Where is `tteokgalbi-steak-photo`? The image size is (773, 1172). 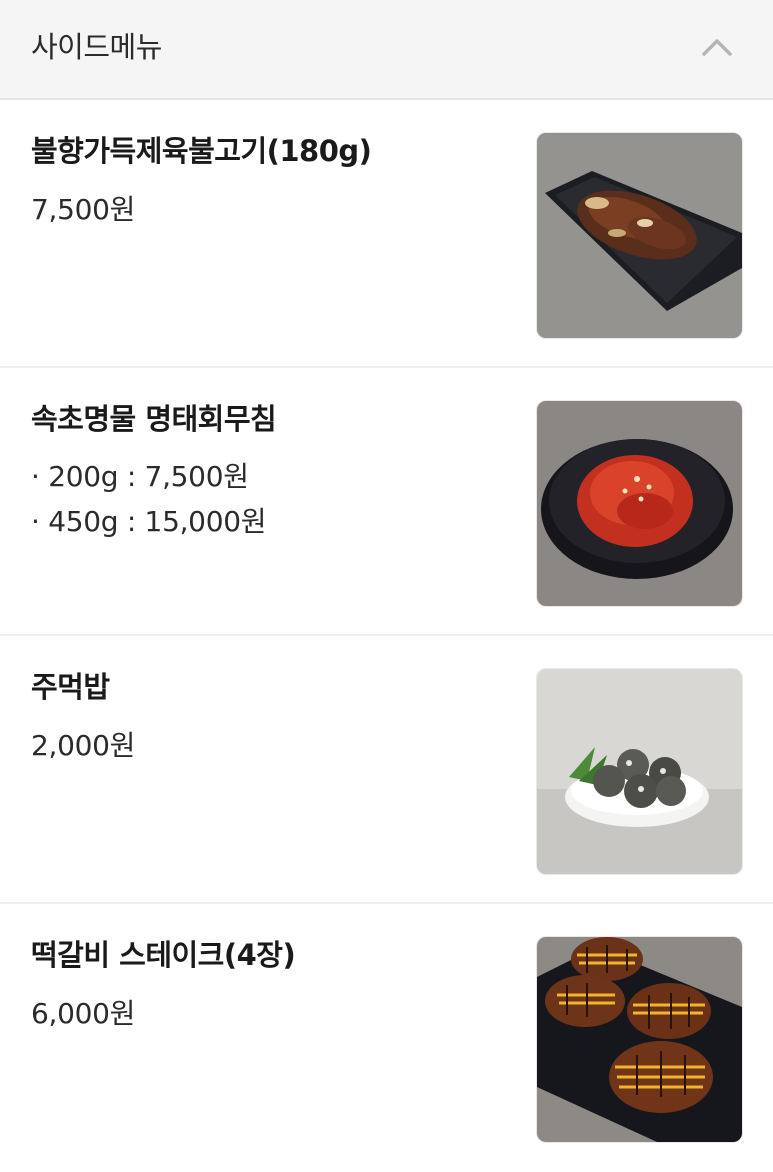
tteokgalbi-steak-photo is located at coordinates (639, 1039).